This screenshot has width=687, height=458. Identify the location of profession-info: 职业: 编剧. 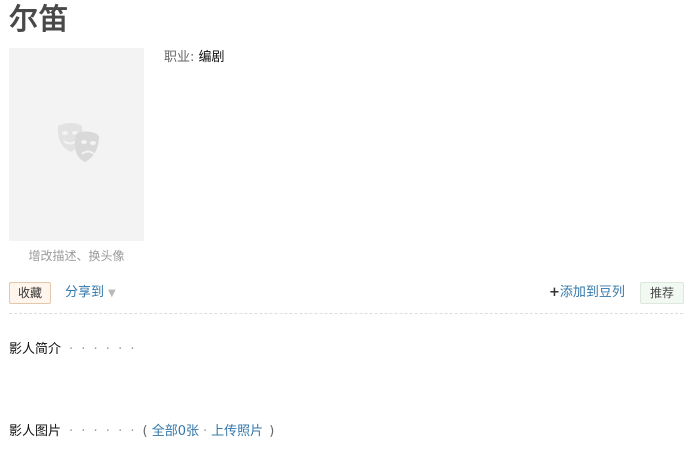
(194, 58).